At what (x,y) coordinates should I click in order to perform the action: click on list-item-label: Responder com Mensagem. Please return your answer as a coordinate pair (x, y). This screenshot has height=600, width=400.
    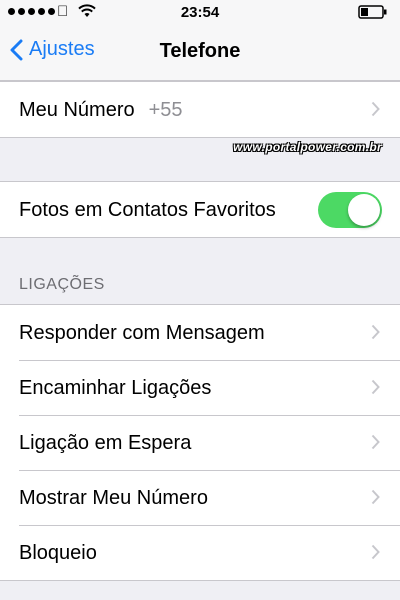
    Looking at the image, I should click on (142, 333).